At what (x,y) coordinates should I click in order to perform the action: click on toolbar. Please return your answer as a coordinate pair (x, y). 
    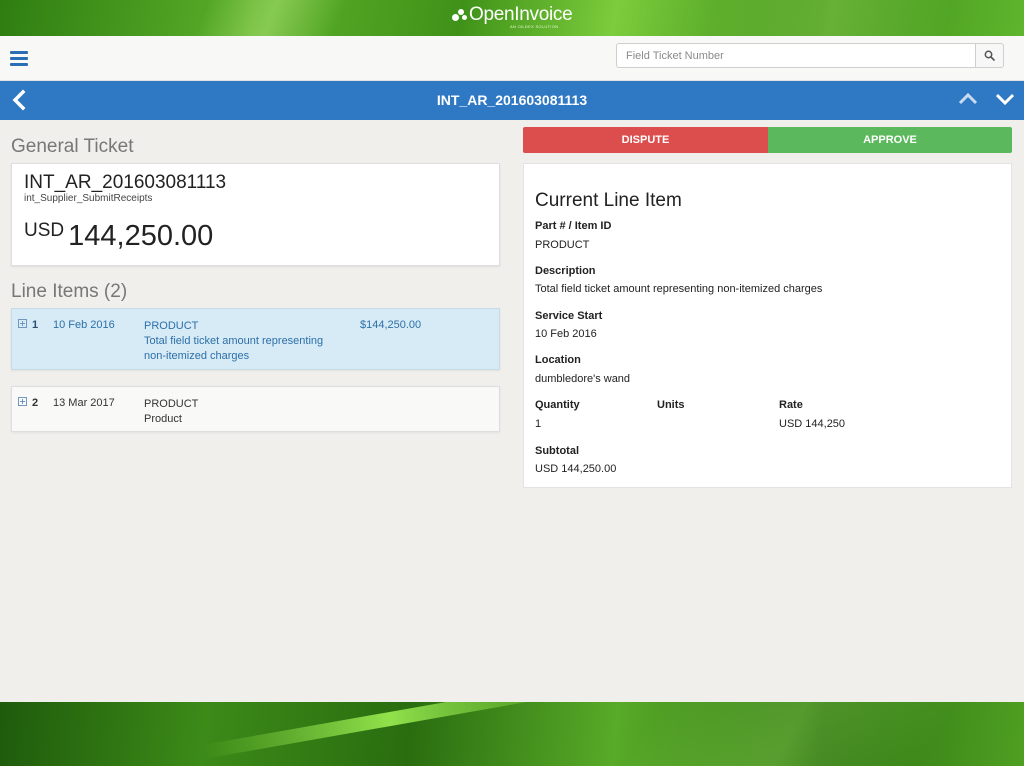
    Looking at the image, I should click on (512, 58).